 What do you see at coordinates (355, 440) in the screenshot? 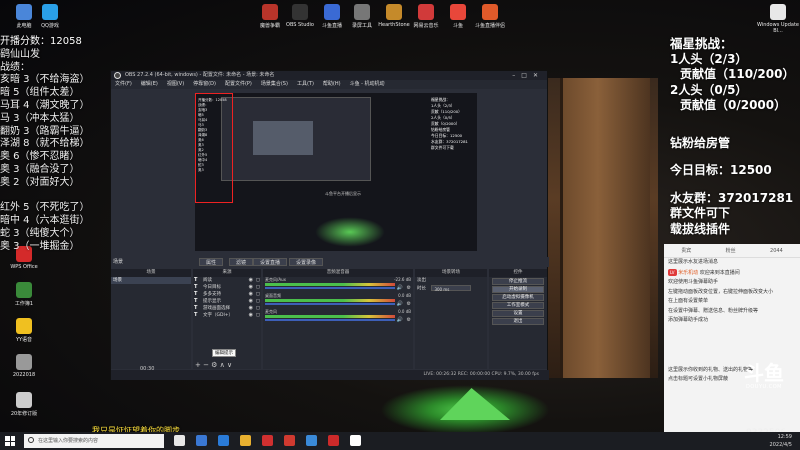
I see `obs-taskbar-icon` at bounding box center [355, 440].